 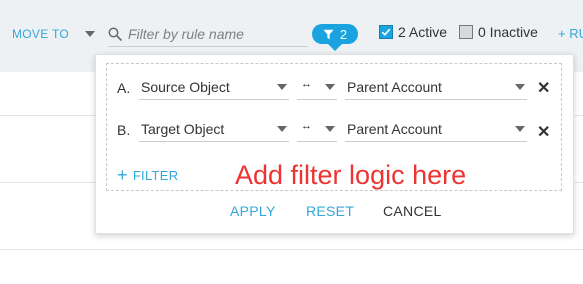 I want to click on inactive-checkbox: 0 Inactive, so click(x=498, y=32).